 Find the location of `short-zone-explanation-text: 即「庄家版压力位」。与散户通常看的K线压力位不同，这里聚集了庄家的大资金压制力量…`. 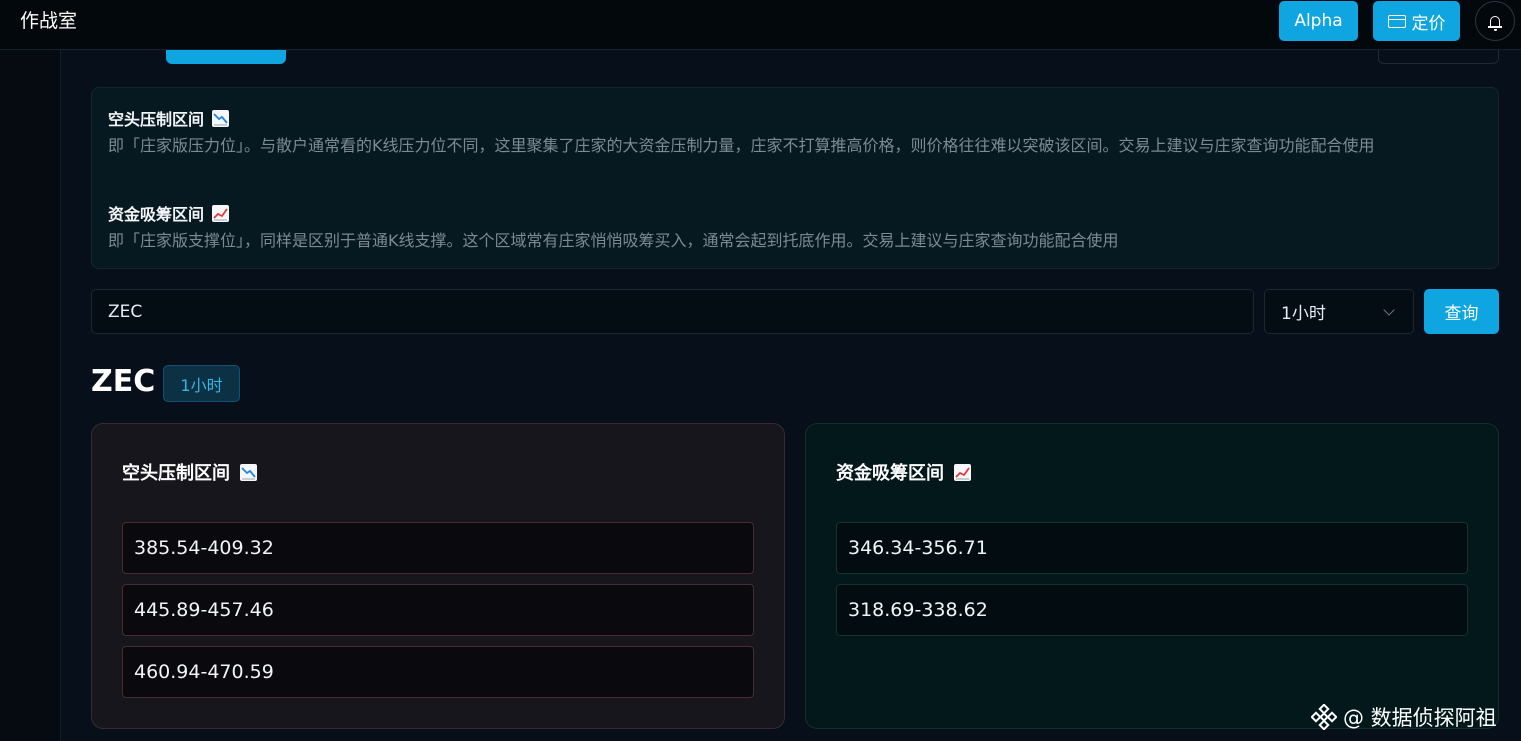

short-zone-explanation-text: 即「庄家版压力位」。与散户通常看的K线压力位不同，这里聚集了庄家的大资金压制力量… is located at coordinates (741, 145).